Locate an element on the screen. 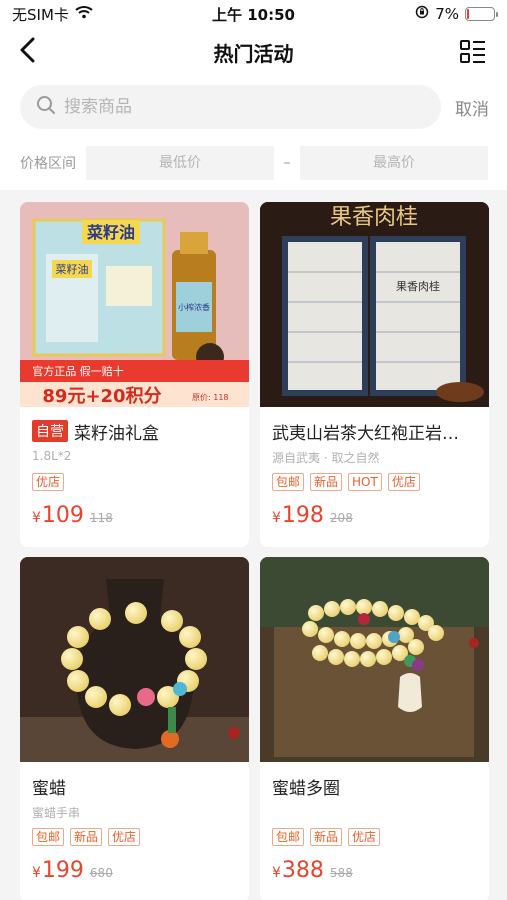  product-info: 自营 菜籽油礼盒 1.8L*2 优店 ¥109 118 is located at coordinates (134, 467).